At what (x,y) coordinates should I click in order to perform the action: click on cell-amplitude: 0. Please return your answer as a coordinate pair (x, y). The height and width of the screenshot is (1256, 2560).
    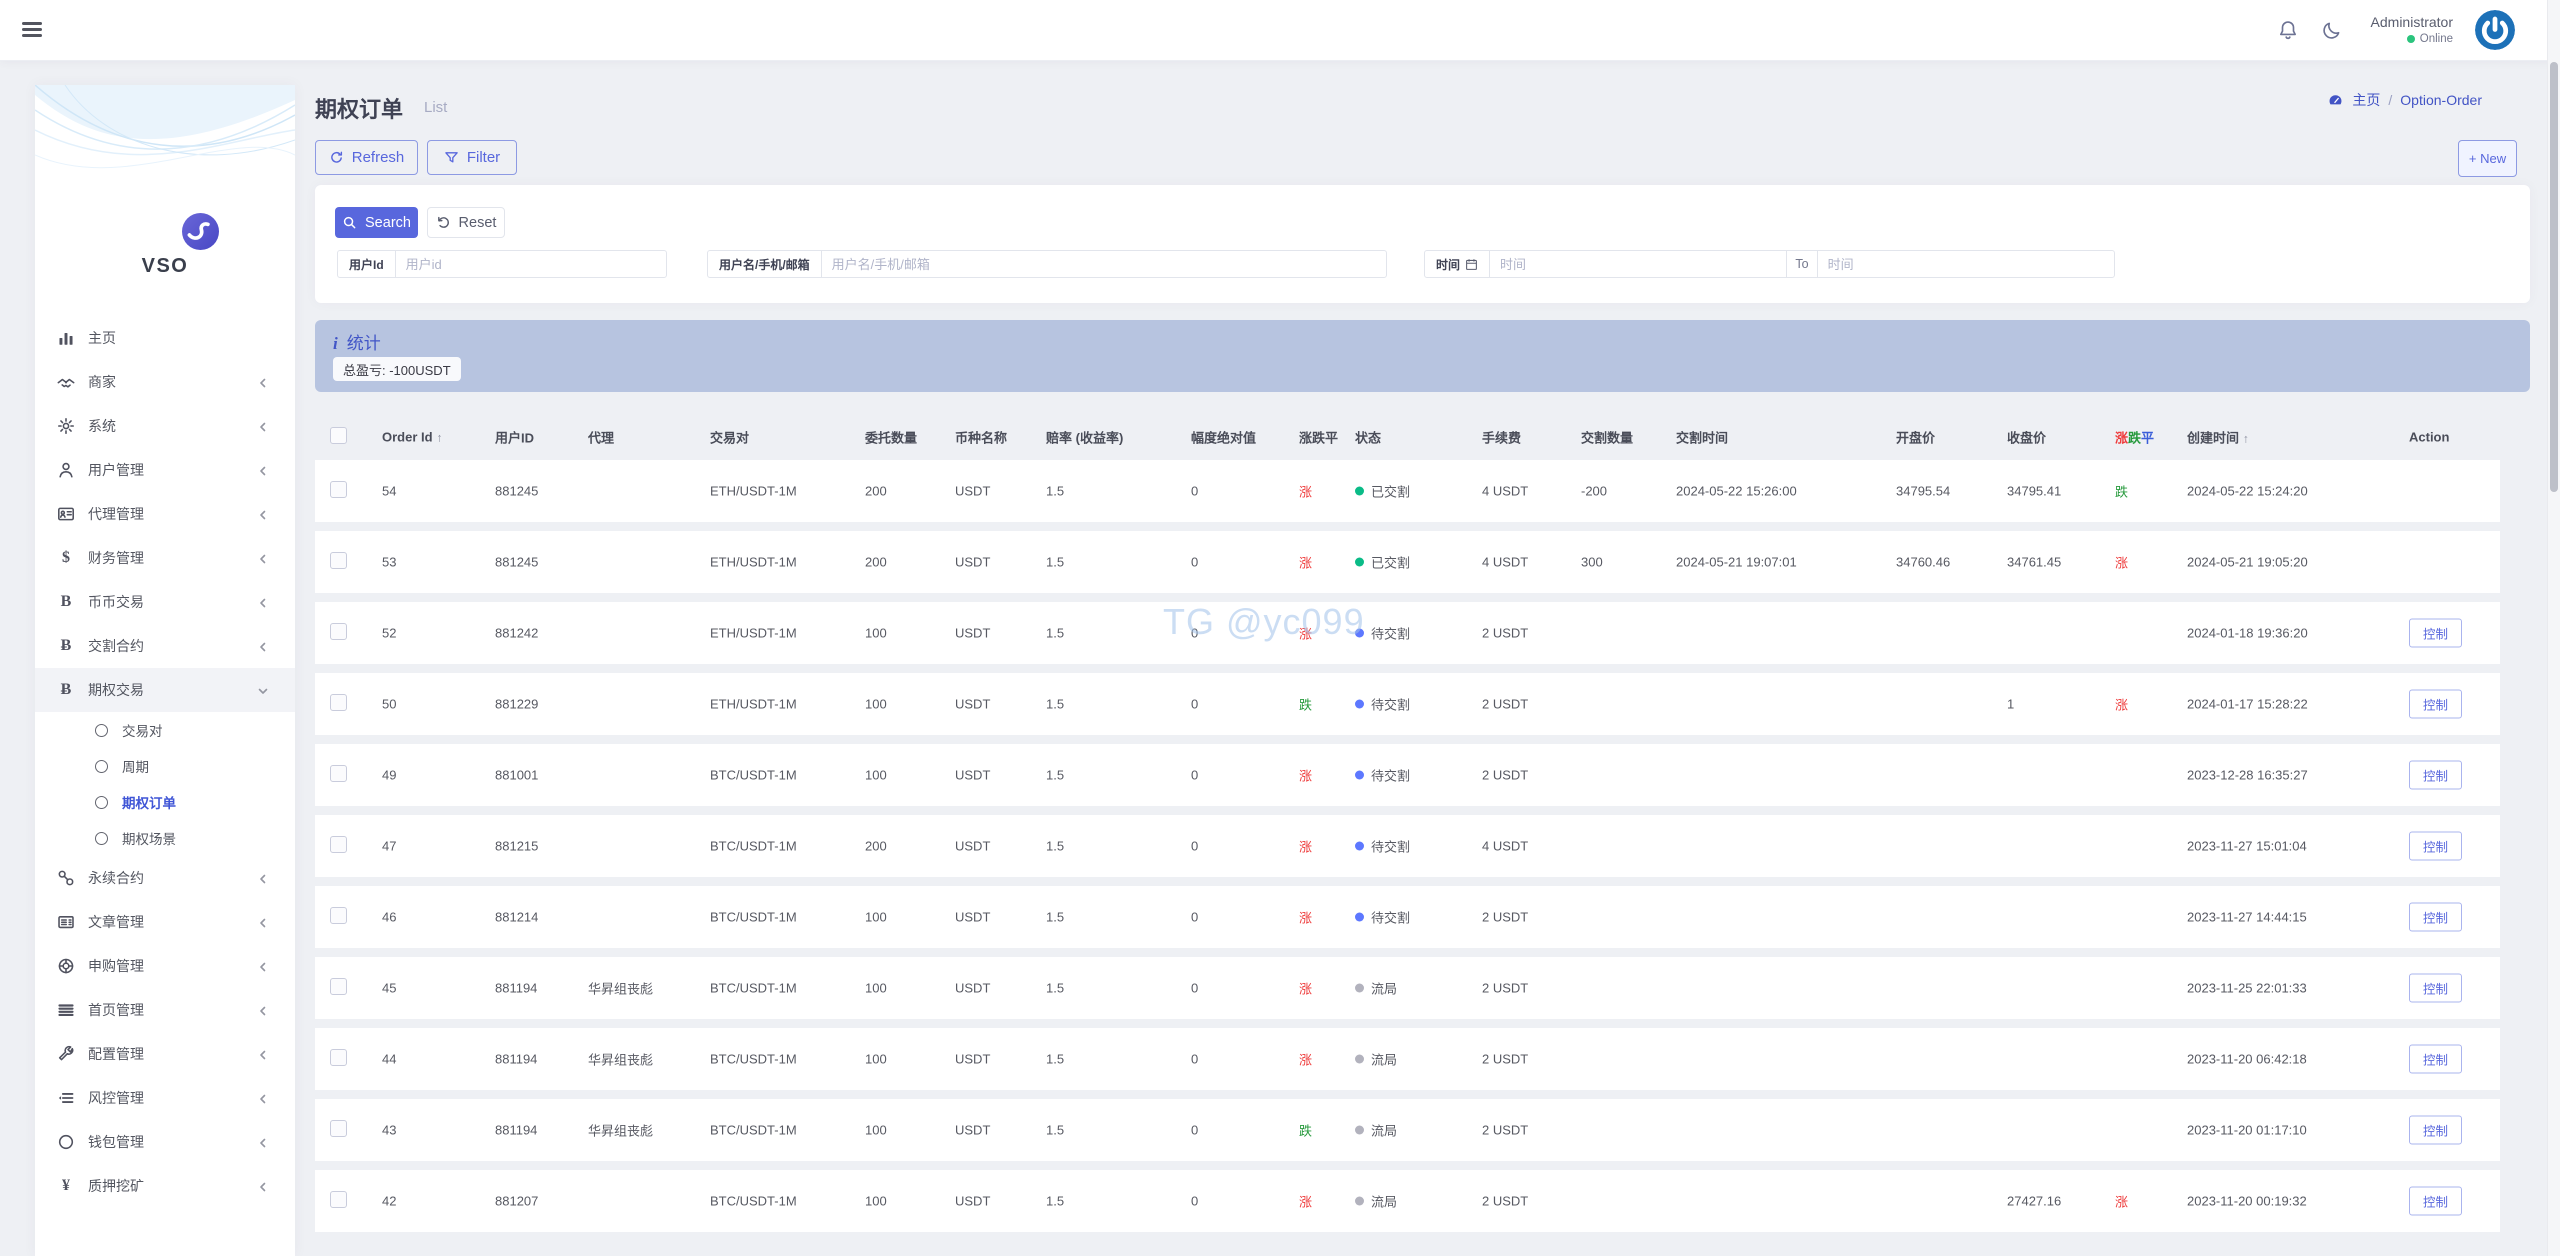
    Looking at the image, I should click on (1195, 775).